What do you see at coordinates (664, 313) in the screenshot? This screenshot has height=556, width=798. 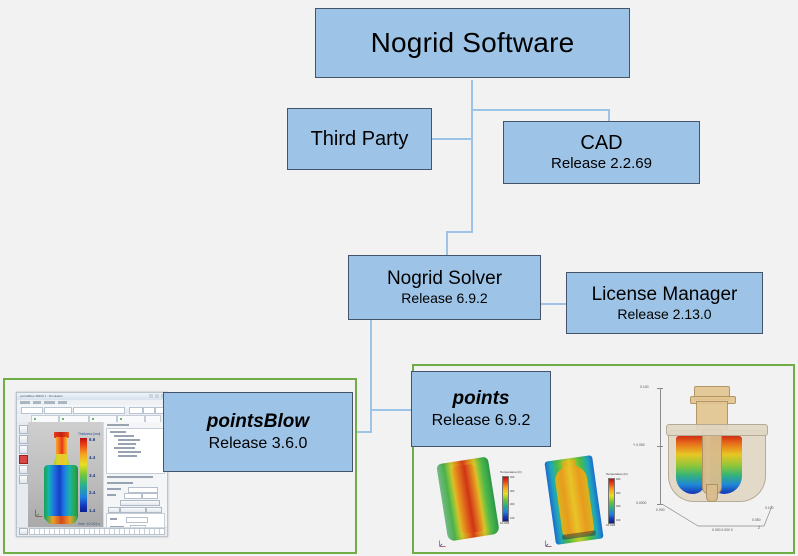 I see `node-release: Release 2.13.0` at bounding box center [664, 313].